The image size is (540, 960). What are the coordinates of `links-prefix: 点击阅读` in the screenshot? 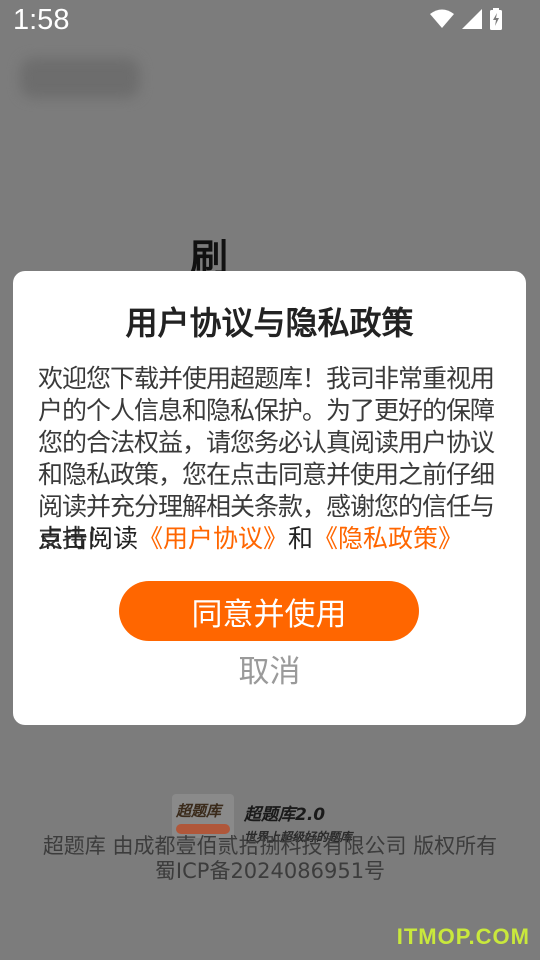 It's located at (88, 538).